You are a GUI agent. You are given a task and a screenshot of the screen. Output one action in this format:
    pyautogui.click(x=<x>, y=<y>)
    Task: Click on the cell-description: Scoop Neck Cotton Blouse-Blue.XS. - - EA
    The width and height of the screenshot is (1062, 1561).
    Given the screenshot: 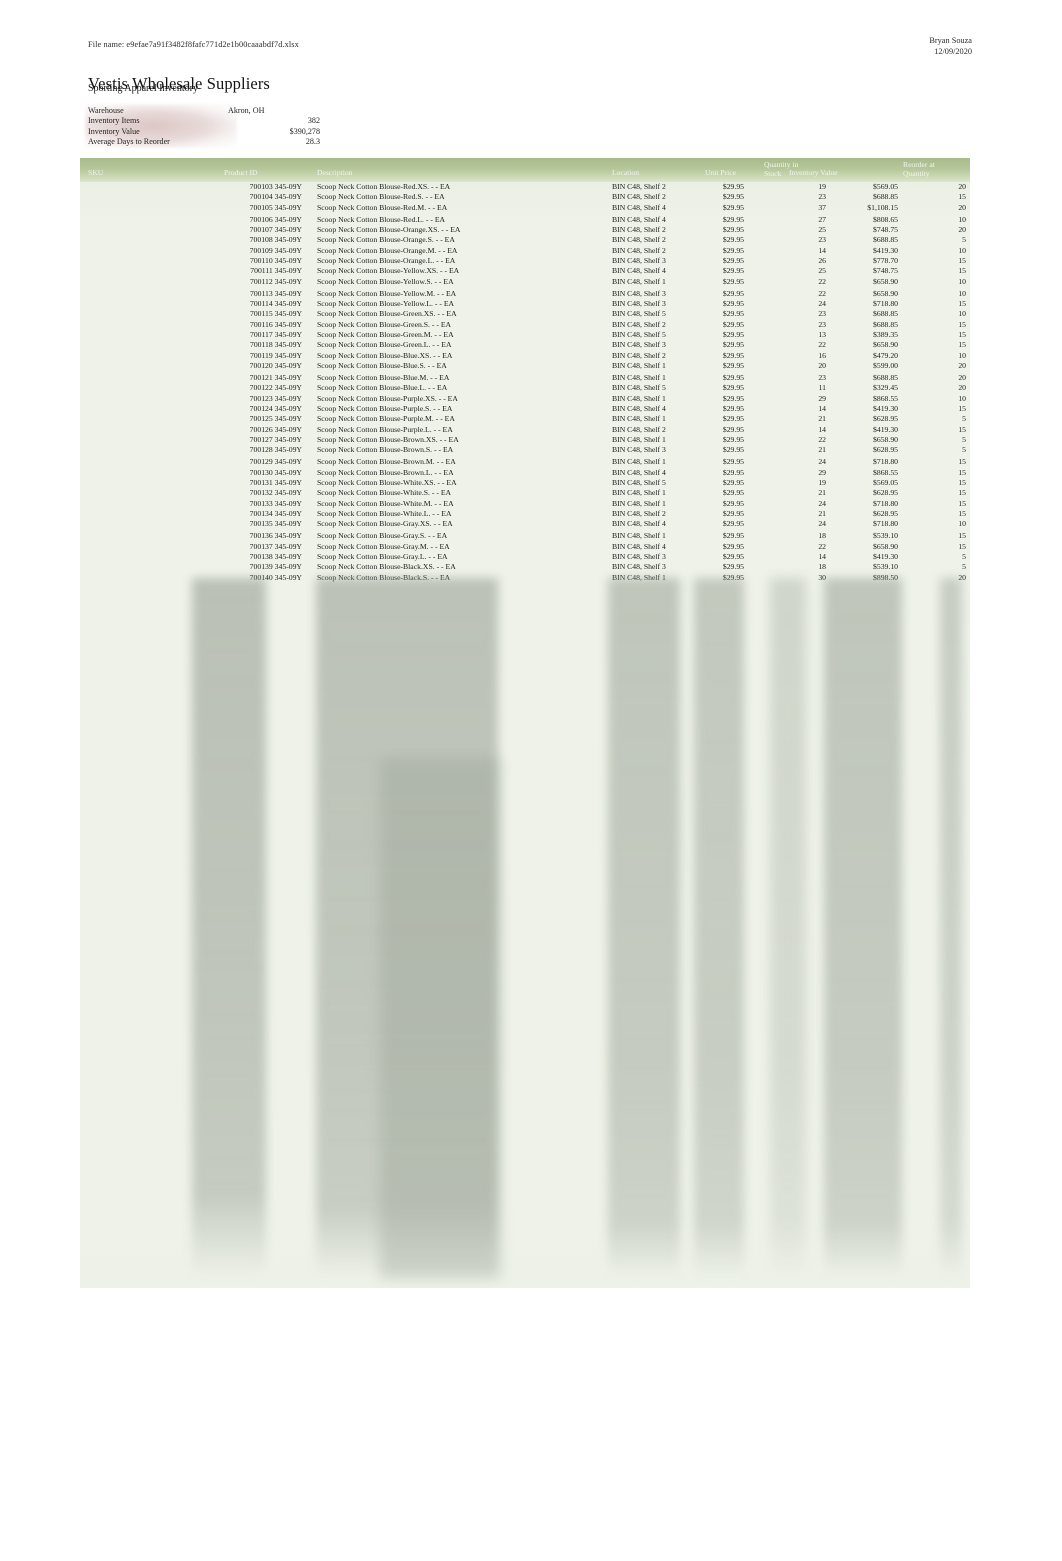 What is the action you would take?
    pyautogui.click(x=385, y=355)
    